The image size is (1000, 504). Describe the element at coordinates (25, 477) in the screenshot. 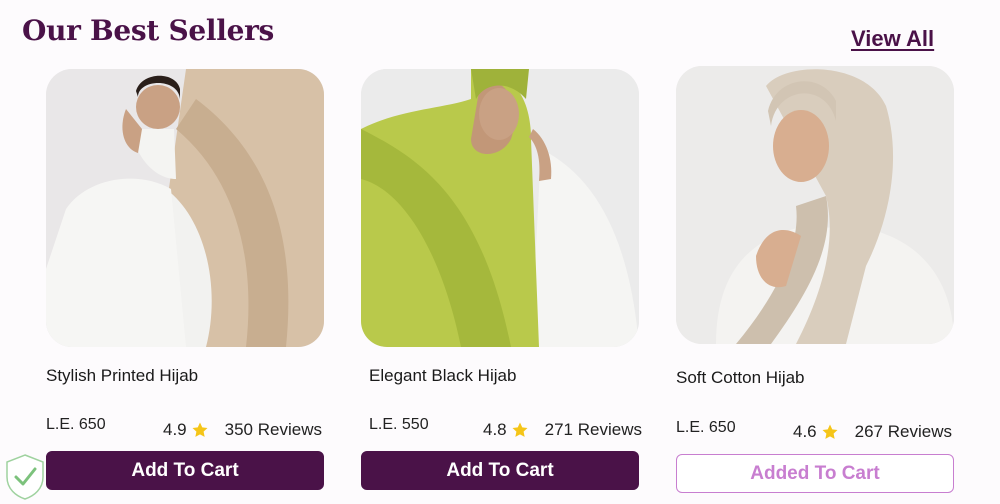

I see `shield-check-badge-icon` at that location.